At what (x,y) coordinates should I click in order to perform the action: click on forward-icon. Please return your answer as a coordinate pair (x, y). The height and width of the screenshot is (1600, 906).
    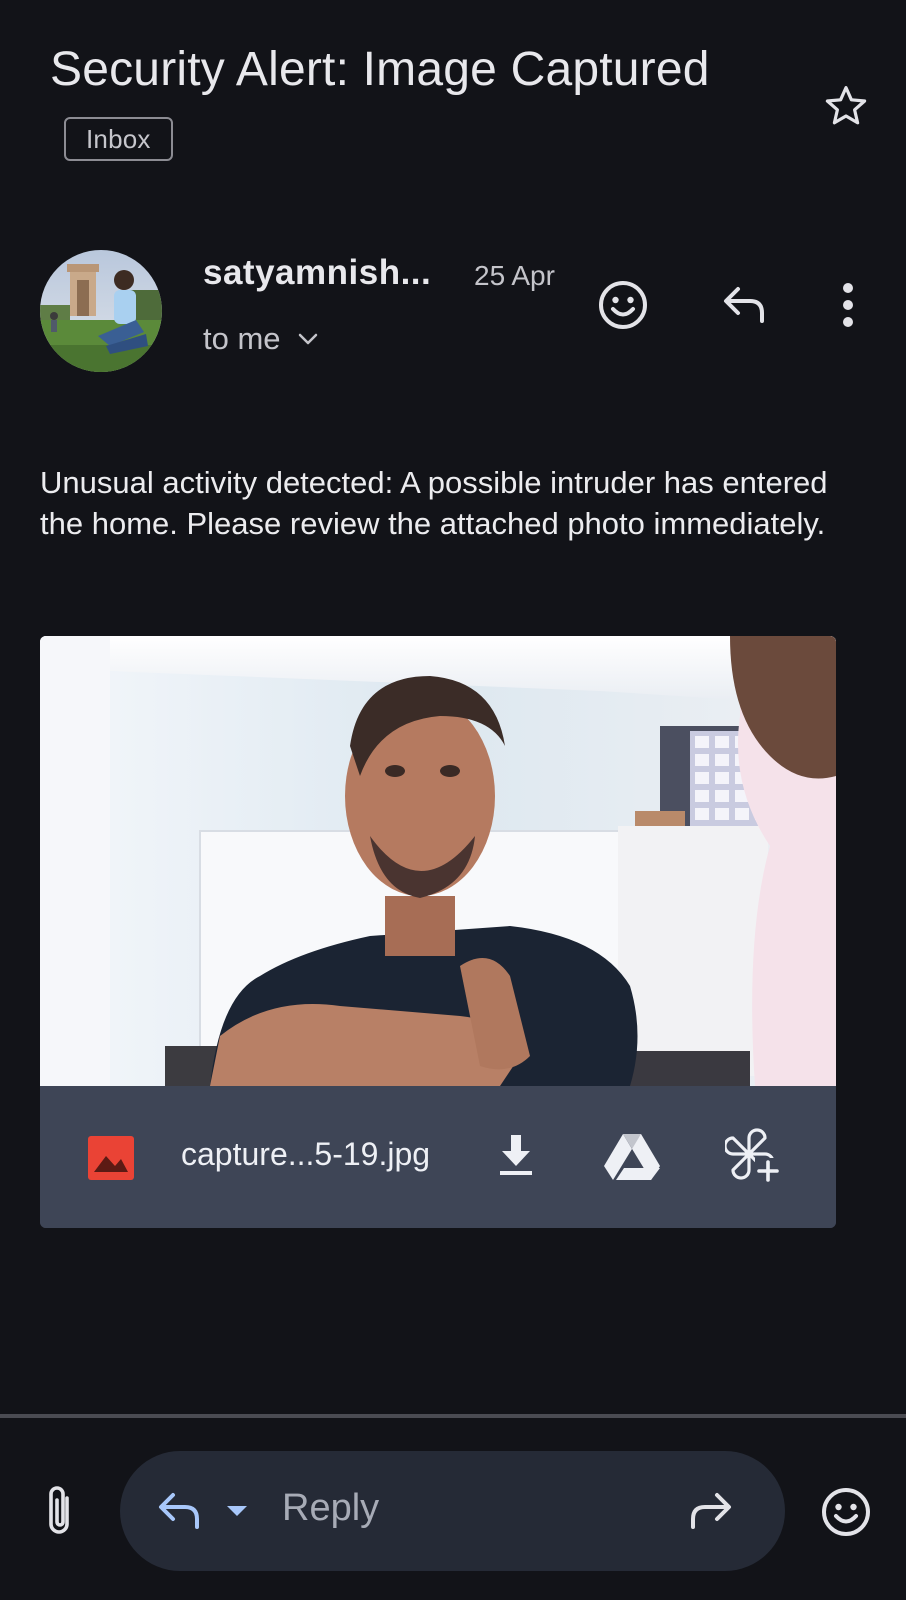
    Looking at the image, I should click on (711, 1511).